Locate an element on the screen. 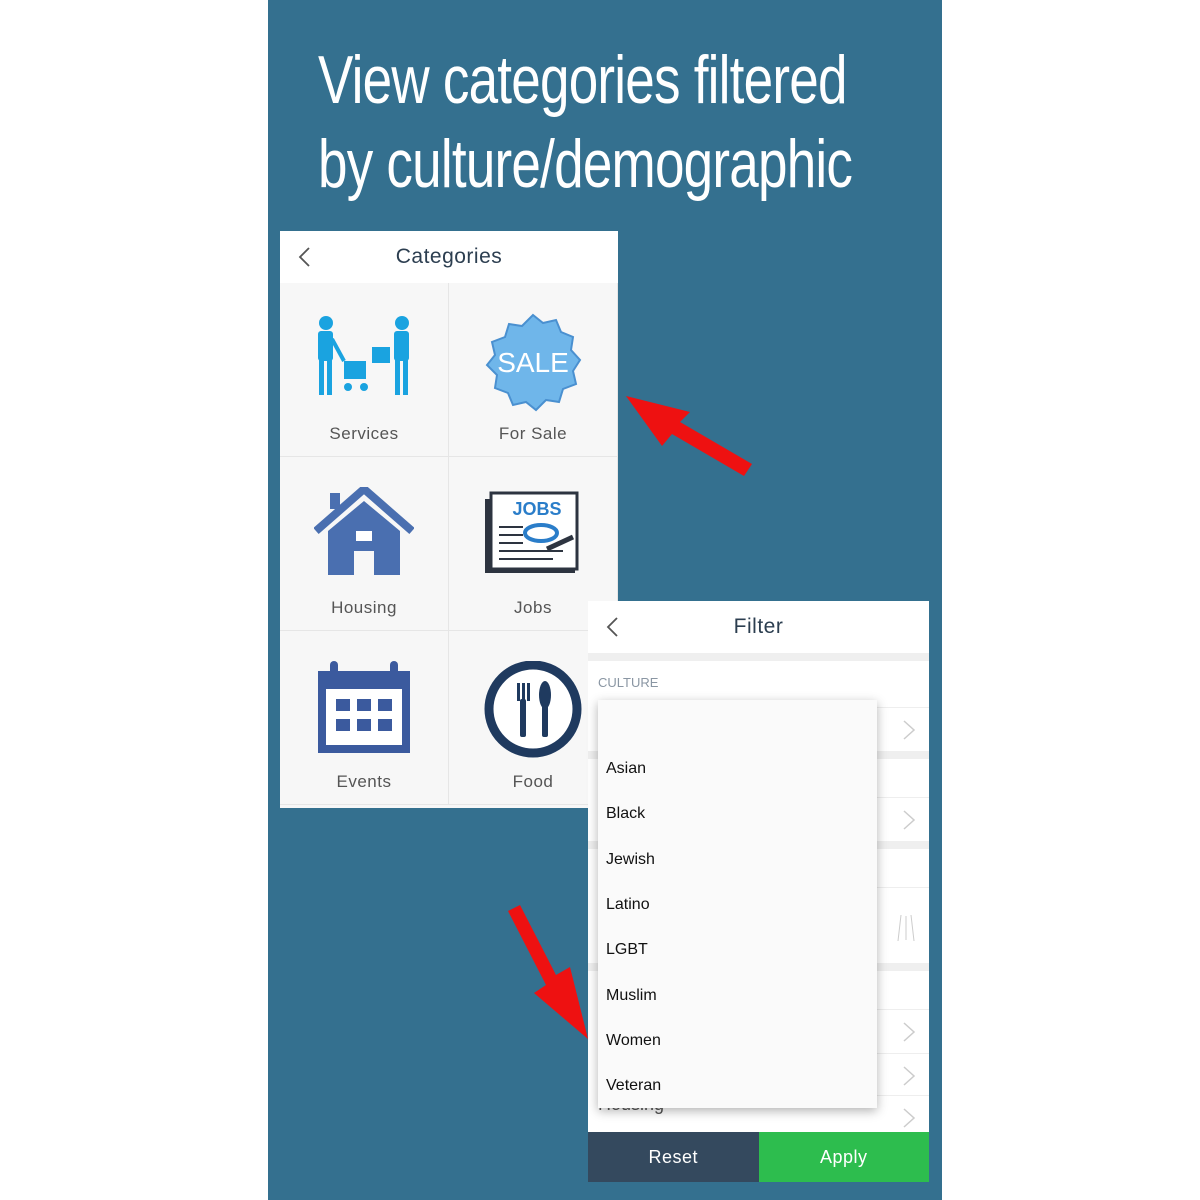 This screenshot has width=1200, height=1200. categories-header: Categories is located at coordinates (449, 257).